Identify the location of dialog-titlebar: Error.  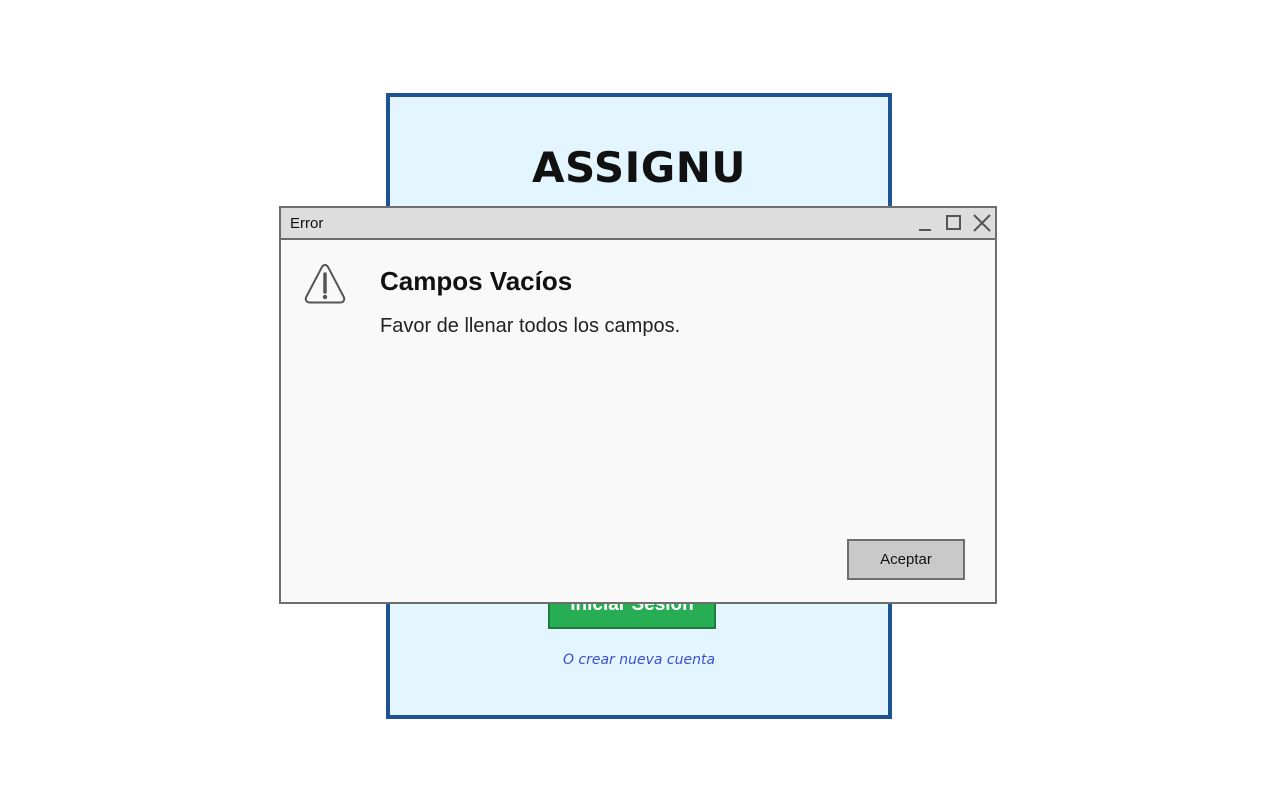
(638, 224).